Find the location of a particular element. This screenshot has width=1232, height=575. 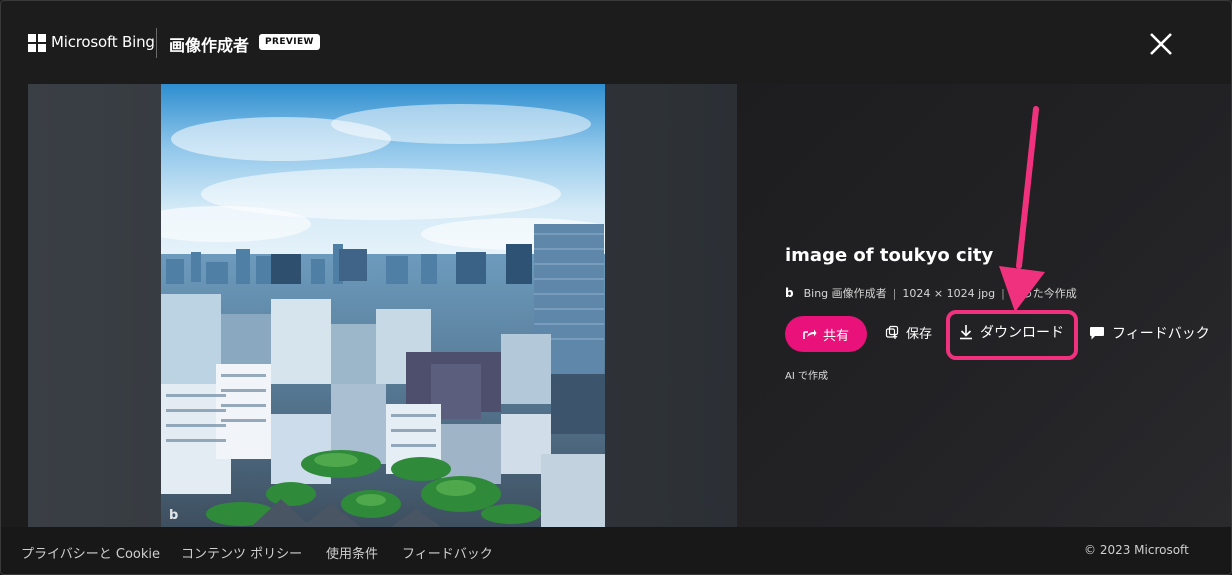

bing-icon: b is located at coordinates (789, 293).